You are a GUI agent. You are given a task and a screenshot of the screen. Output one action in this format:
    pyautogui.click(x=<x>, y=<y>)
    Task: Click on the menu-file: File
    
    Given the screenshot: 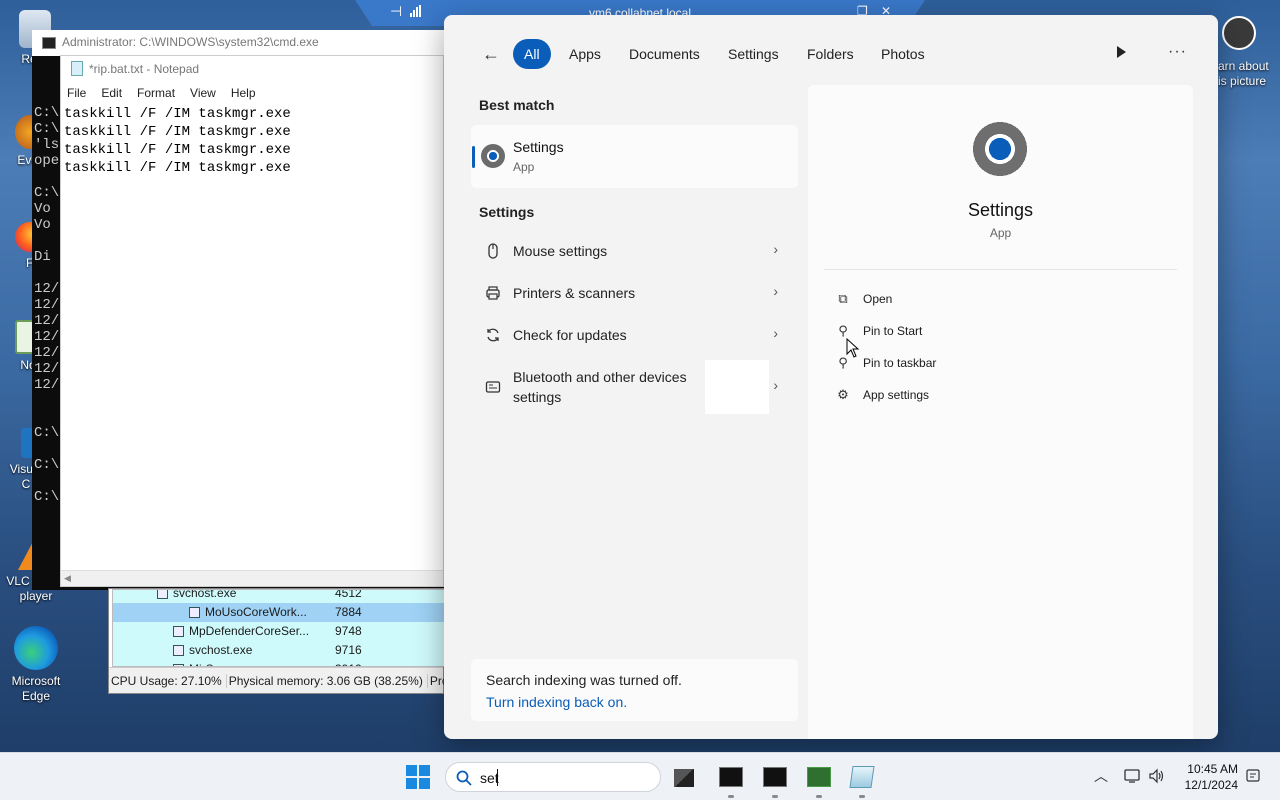 What is the action you would take?
    pyautogui.click(x=76, y=93)
    